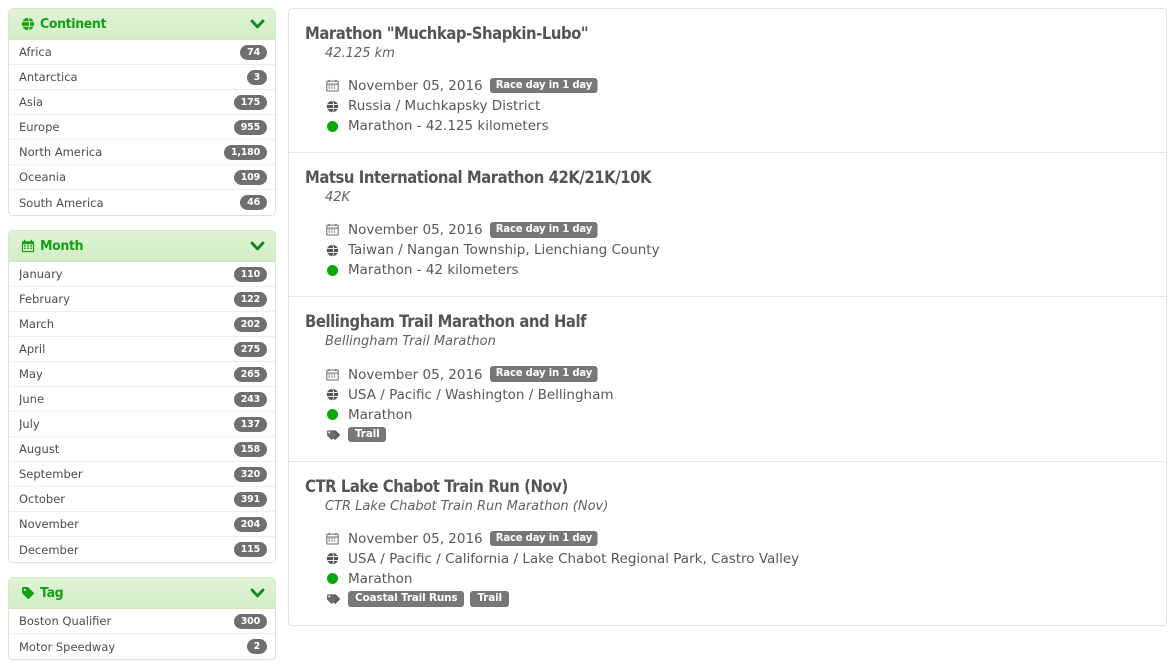  Describe the element at coordinates (44, 299) in the screenshot. I see `facet-item-label: February` at that location.